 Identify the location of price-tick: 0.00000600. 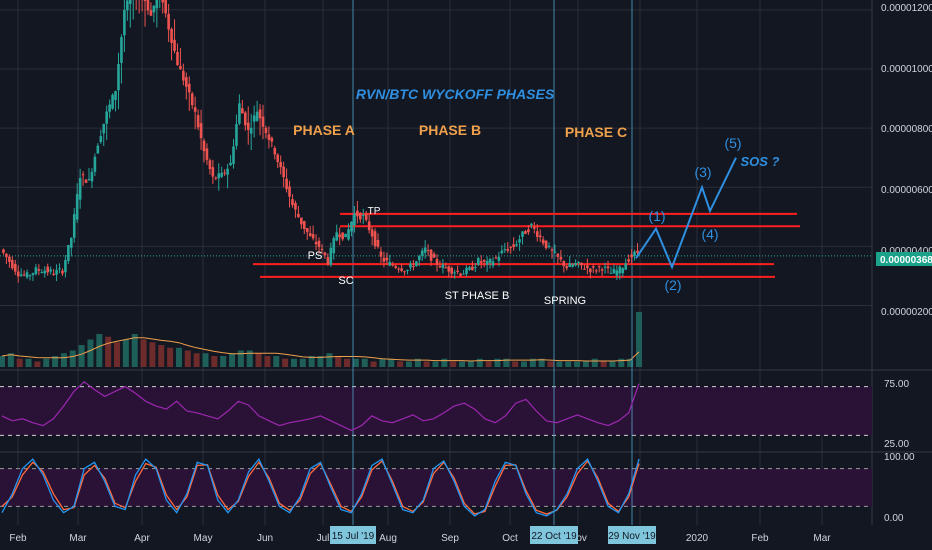
(906, 190).